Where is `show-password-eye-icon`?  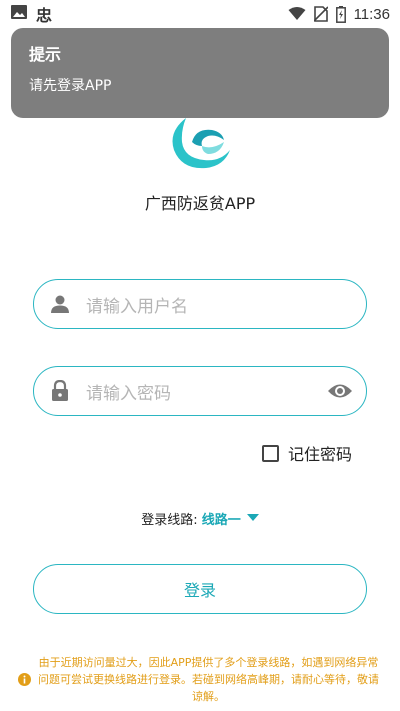 show-password-eye-icon is located at coordinates (340, 391).